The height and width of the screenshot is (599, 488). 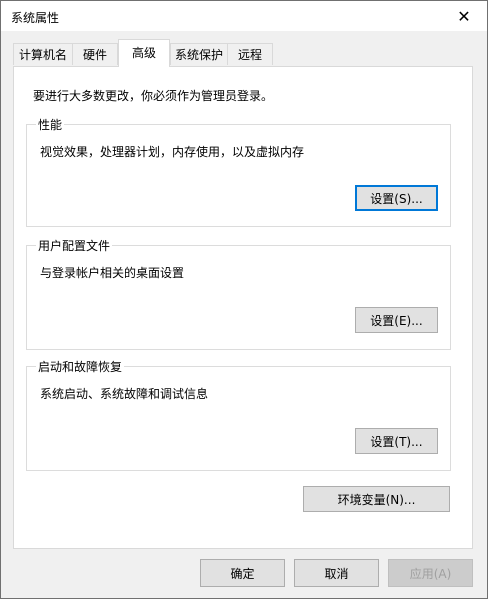 What do you see at coordinates (430, 573) in the screenshot?
I see `apply-button: 应用(A)` at bounding box center [430, 573].